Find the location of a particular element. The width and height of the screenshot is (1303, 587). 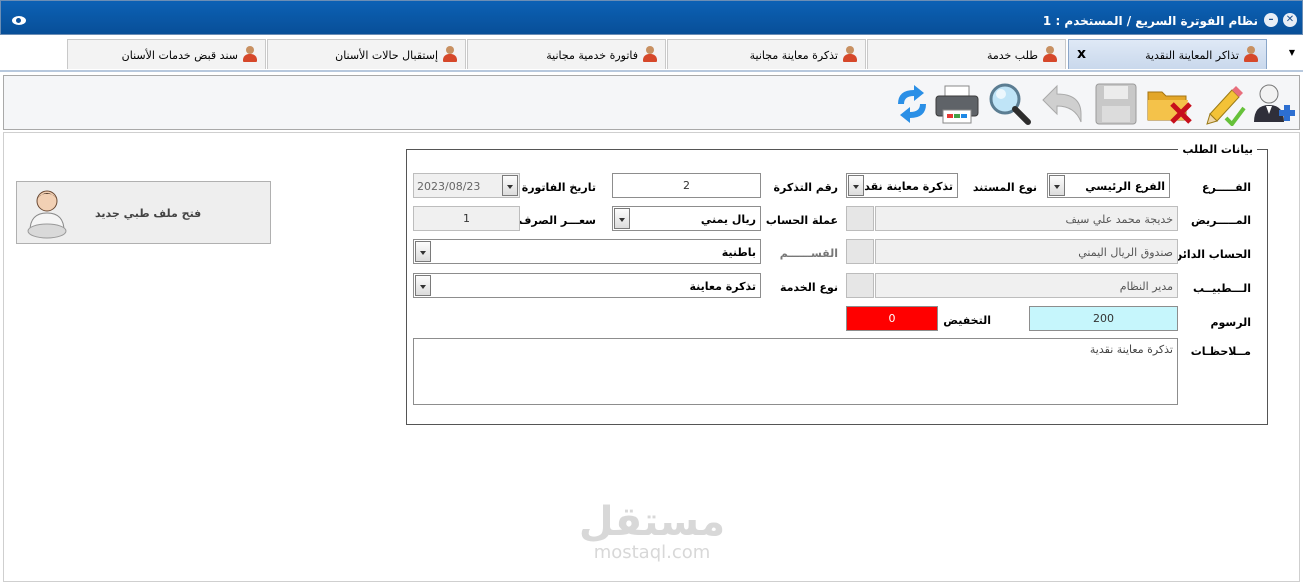

search-button is located at coordinates (1010, 104).